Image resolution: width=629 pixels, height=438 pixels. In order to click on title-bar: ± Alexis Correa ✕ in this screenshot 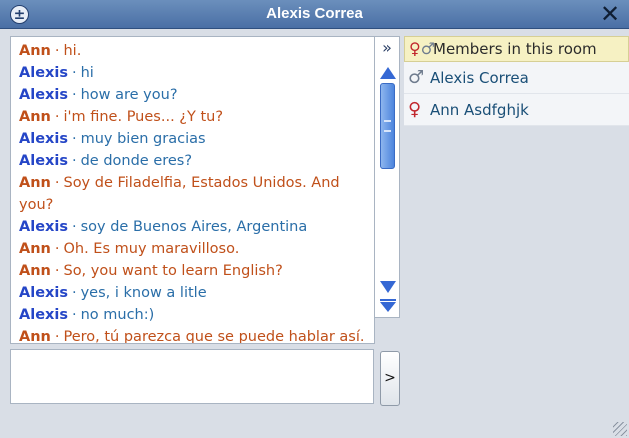, I will do `click(314, 14)`.